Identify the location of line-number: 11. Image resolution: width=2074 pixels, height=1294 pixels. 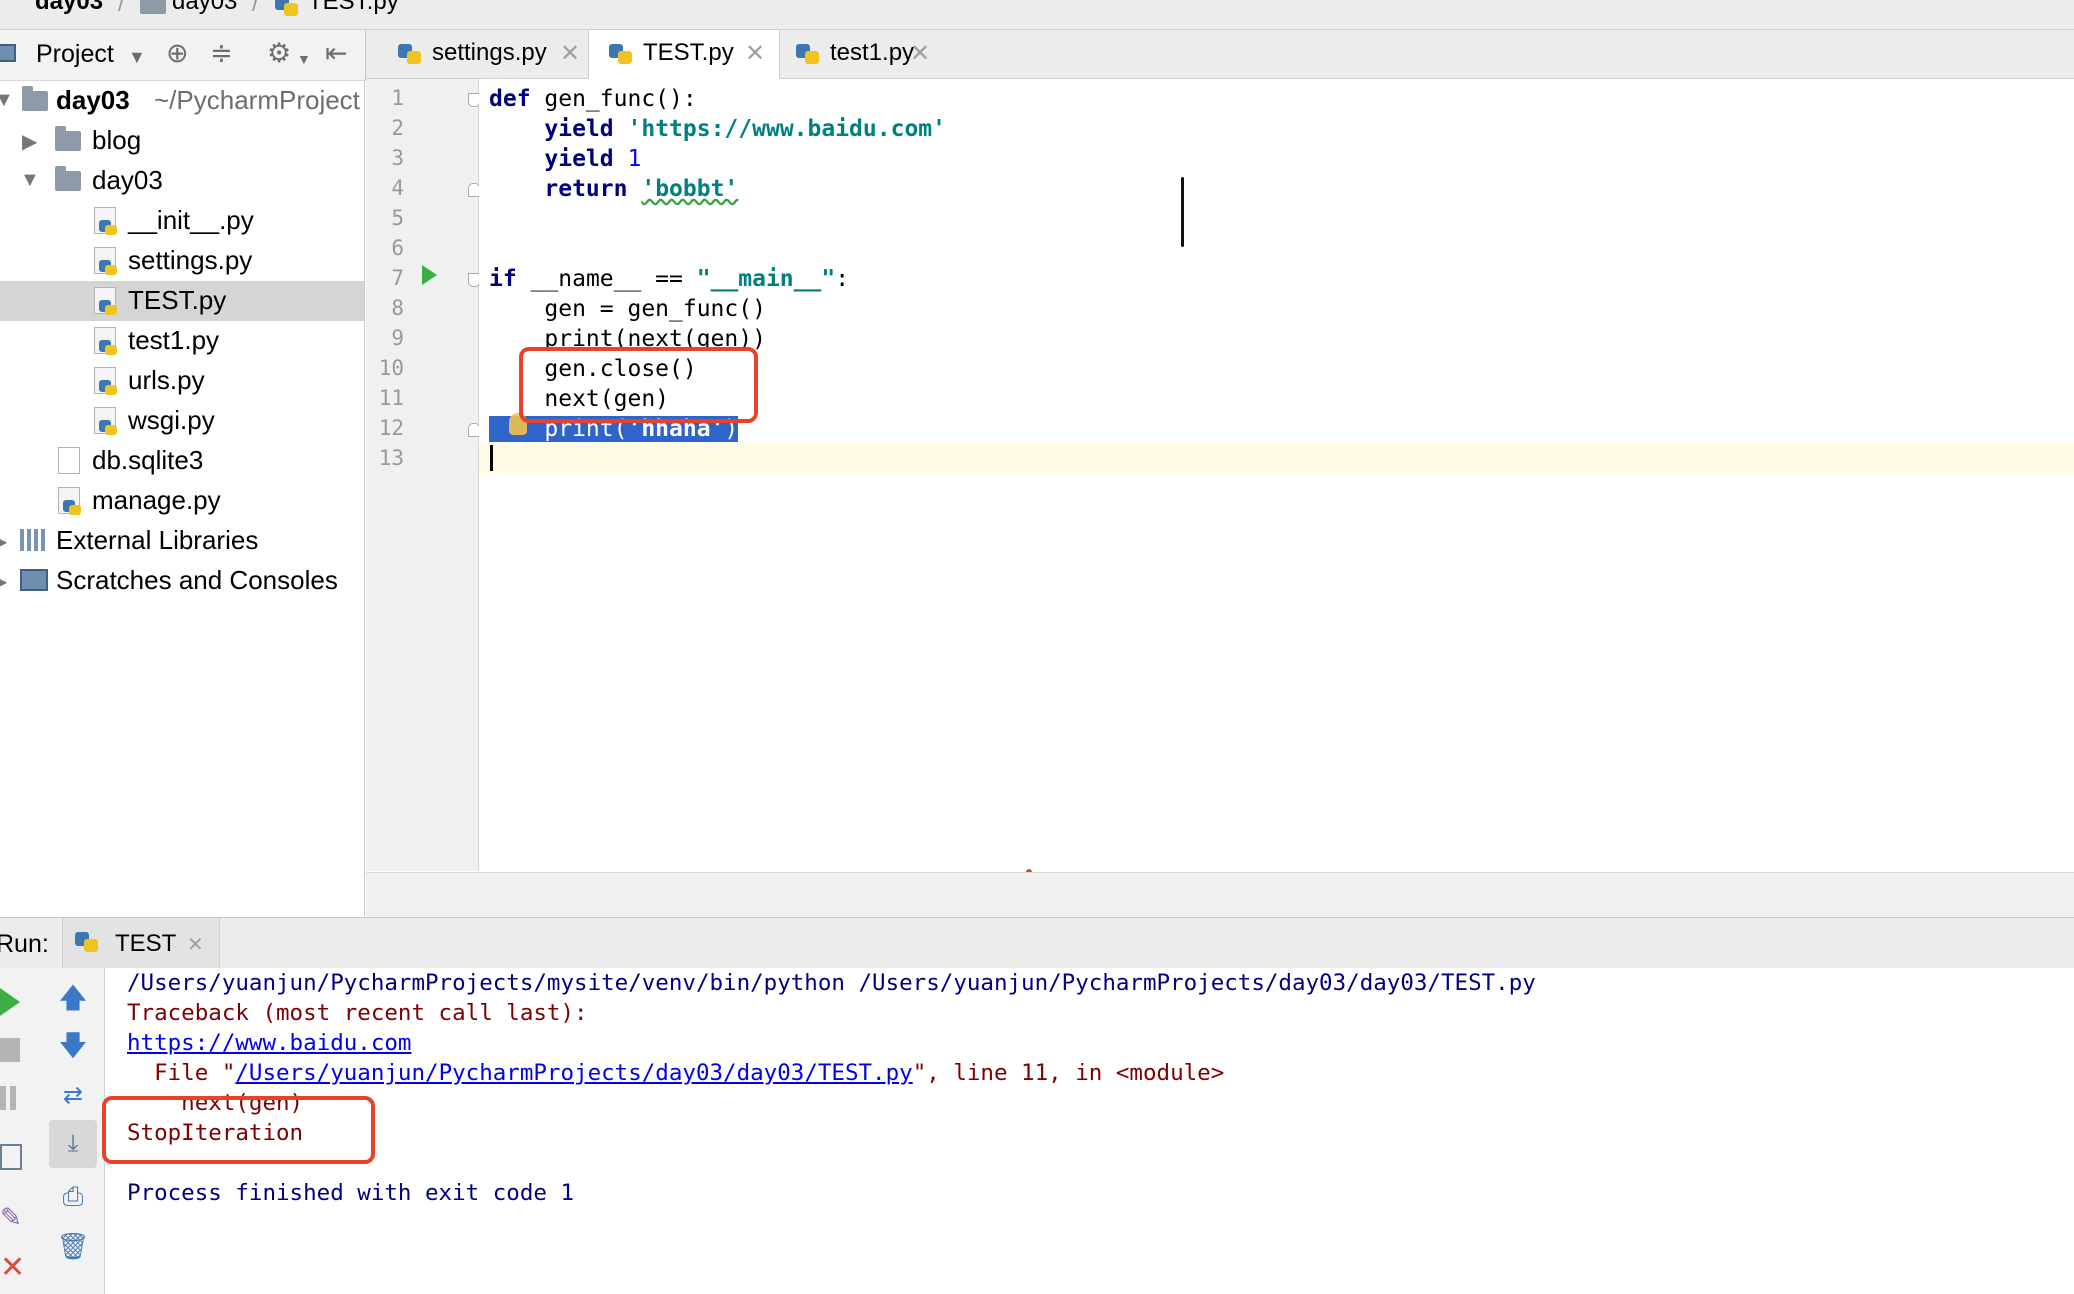
(391, 398).